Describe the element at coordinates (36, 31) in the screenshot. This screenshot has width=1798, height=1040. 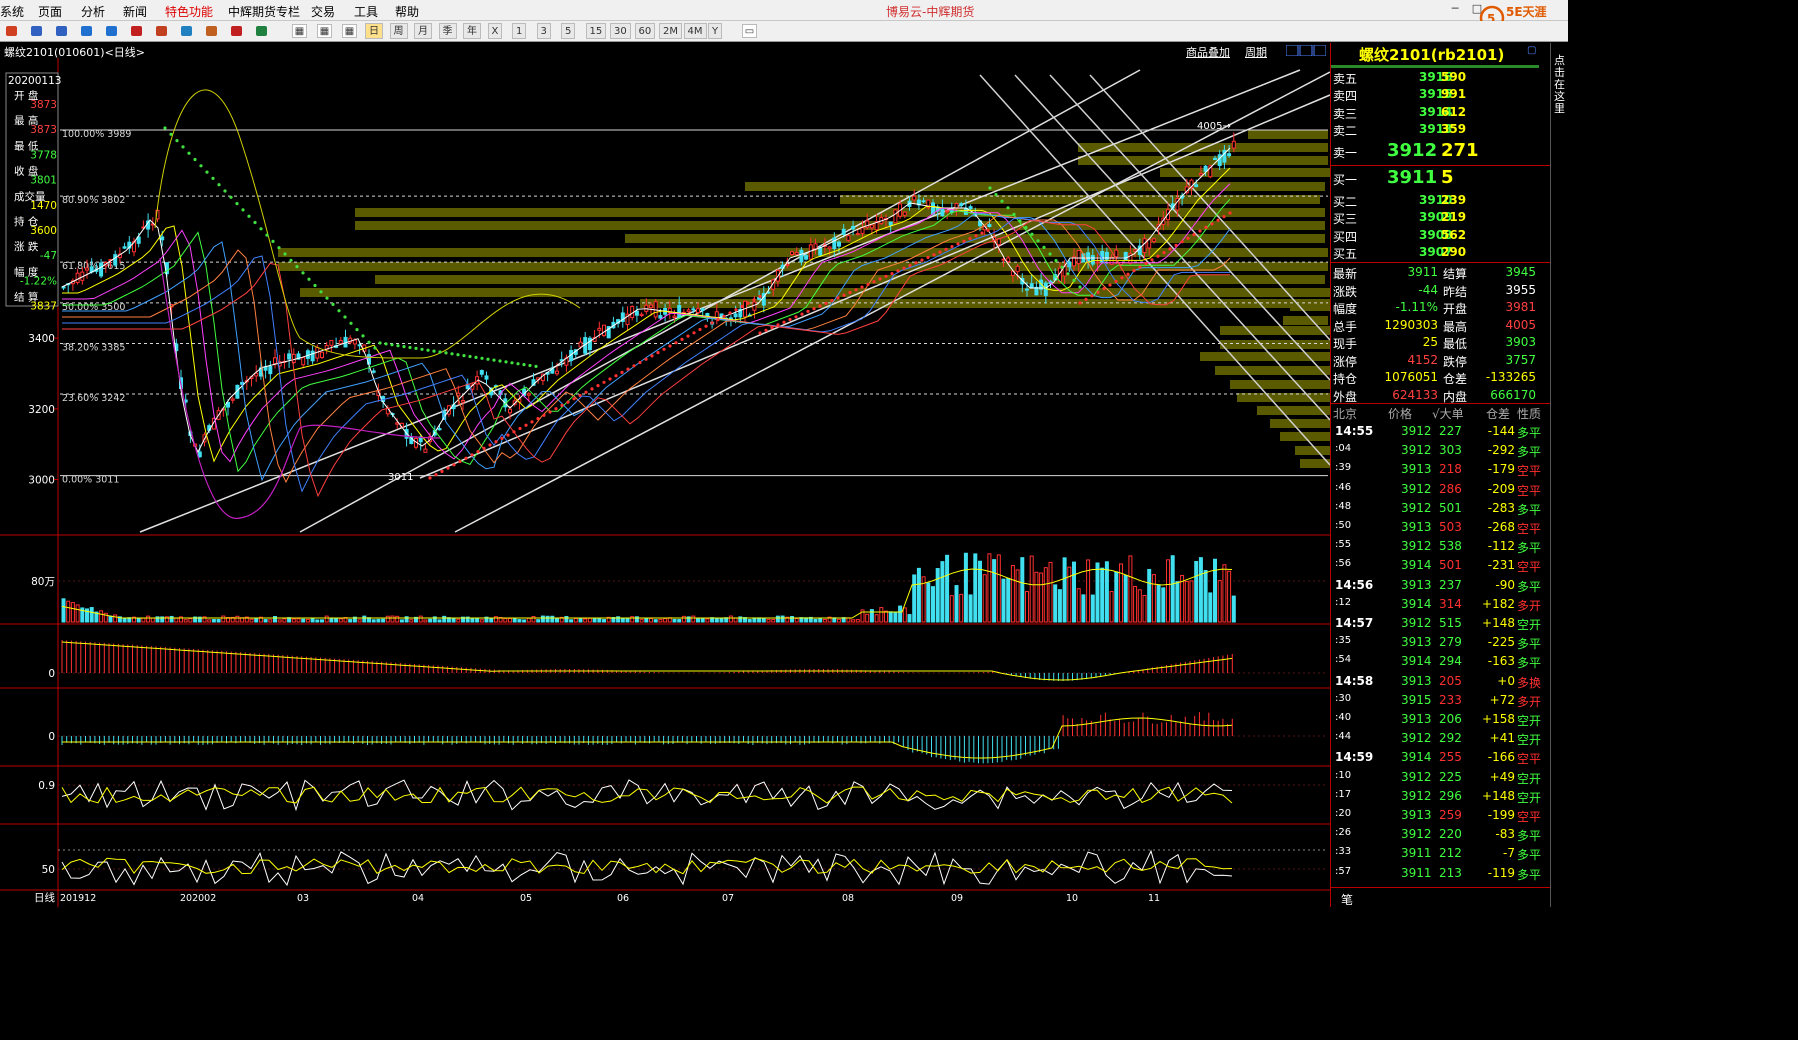
I see `back-icon` at that location.